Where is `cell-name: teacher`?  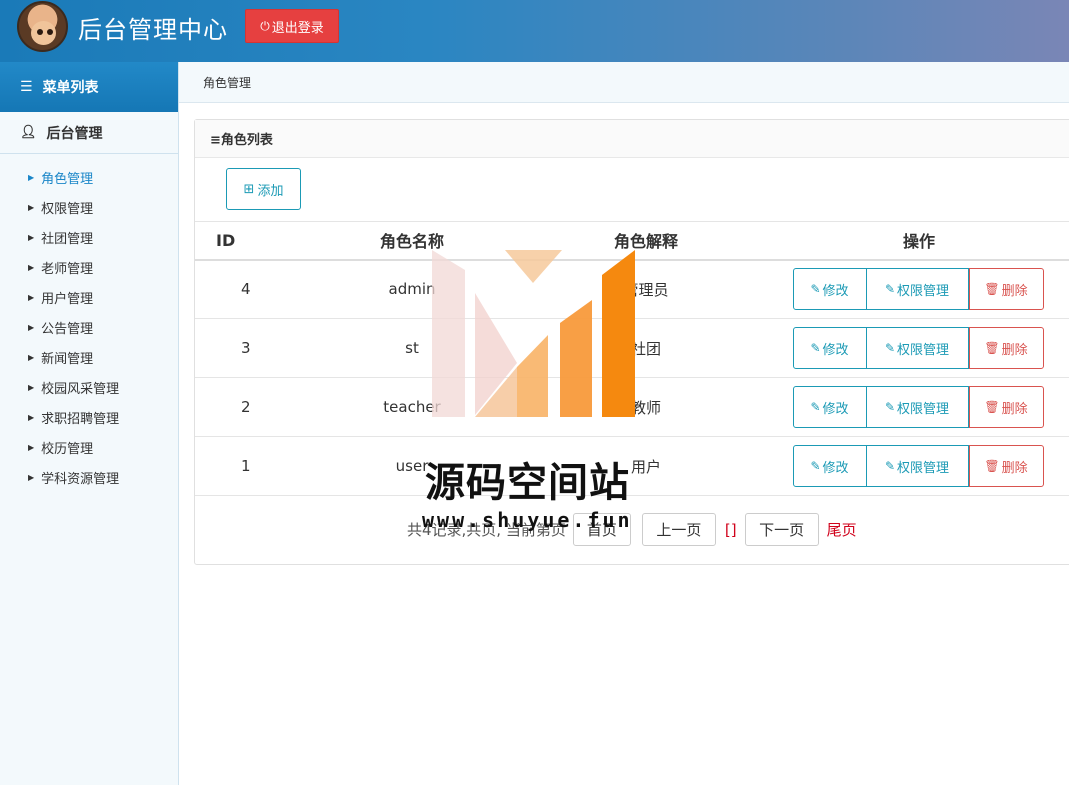
cell-name: teacher is located at coordinates (412, 407).